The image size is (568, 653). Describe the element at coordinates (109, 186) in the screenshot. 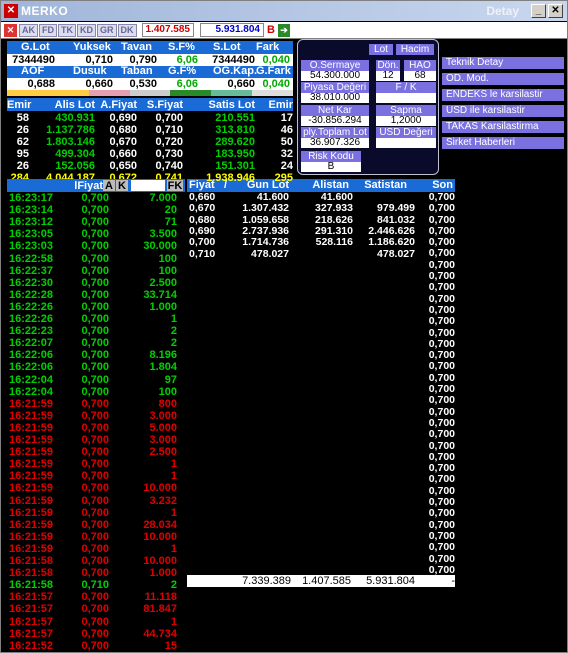

I see `trades-a-button: A` at that location.